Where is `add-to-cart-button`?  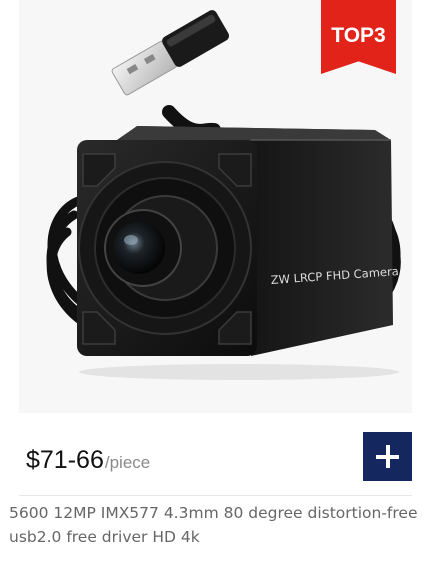 add-to-cart-button is located at coordinates (387, 456).